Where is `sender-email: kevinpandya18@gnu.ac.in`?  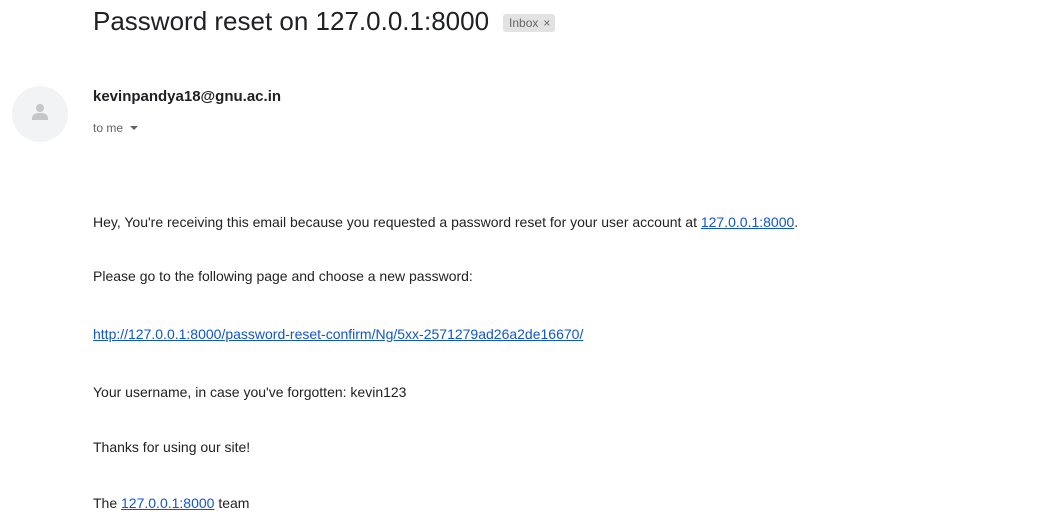 sender-email: kevinpandya18@gnu.ac.in is located at coordinates (187, 96).